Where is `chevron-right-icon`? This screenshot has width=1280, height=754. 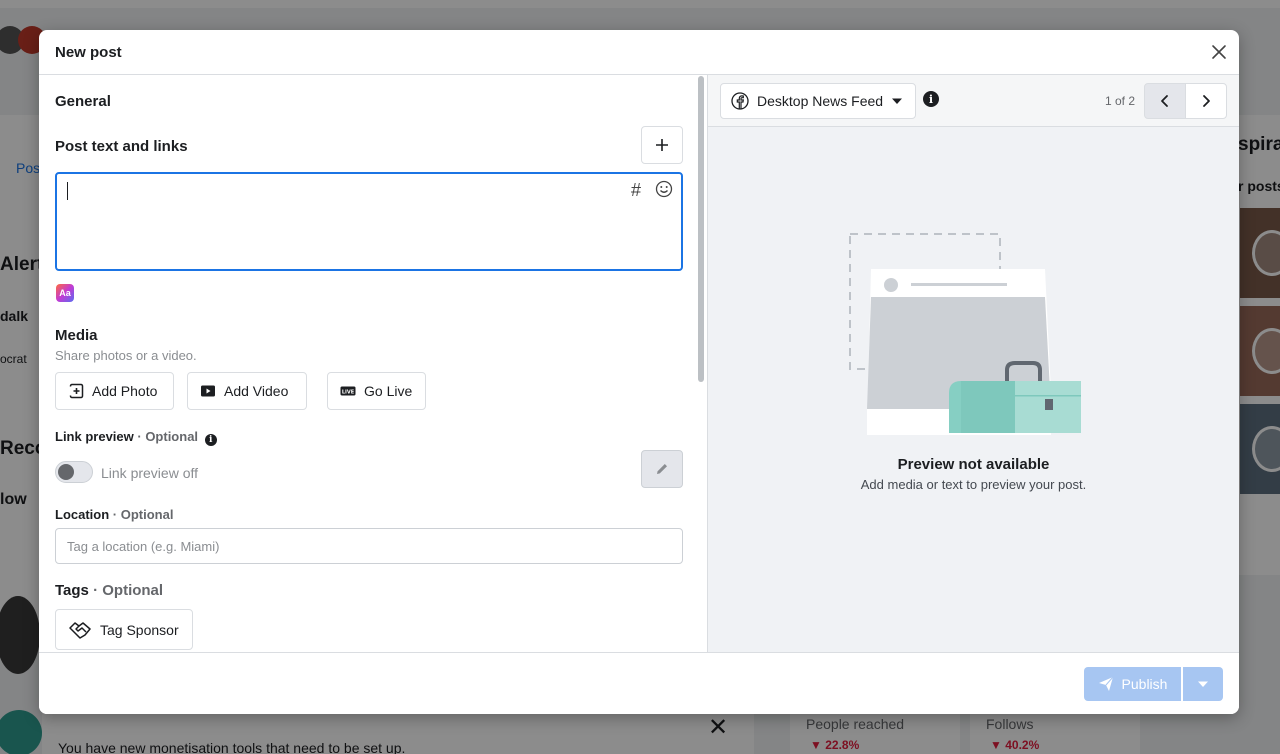 chevron-right-icon is located at coordinates (1206, 101).